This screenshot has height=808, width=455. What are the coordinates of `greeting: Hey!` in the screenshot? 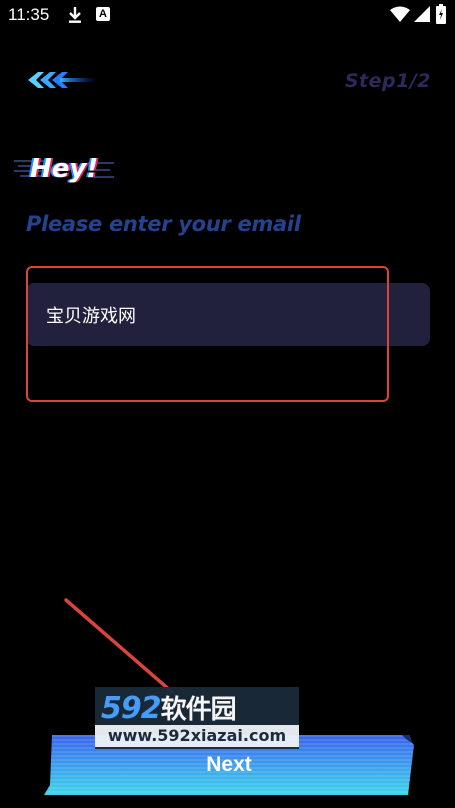 It's located at (64, 170).